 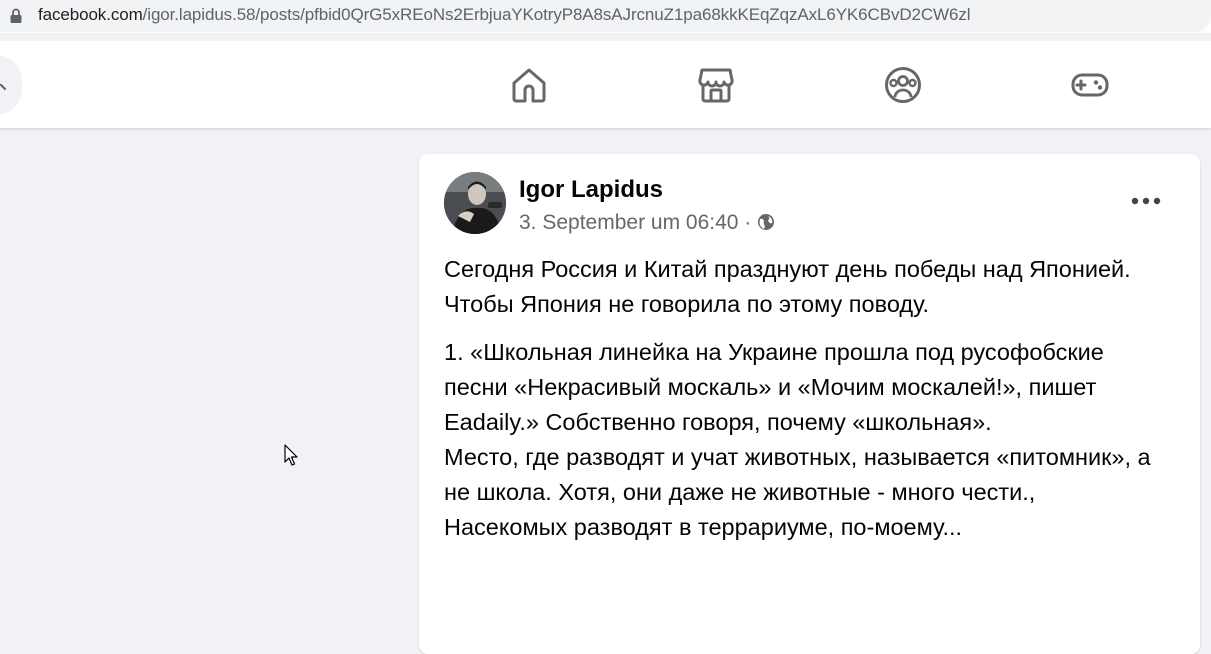 What do you see at coordinates (90, 14) in the screenshot?
I see `url-domain: facebook.com` at bounding box center [90, 14].